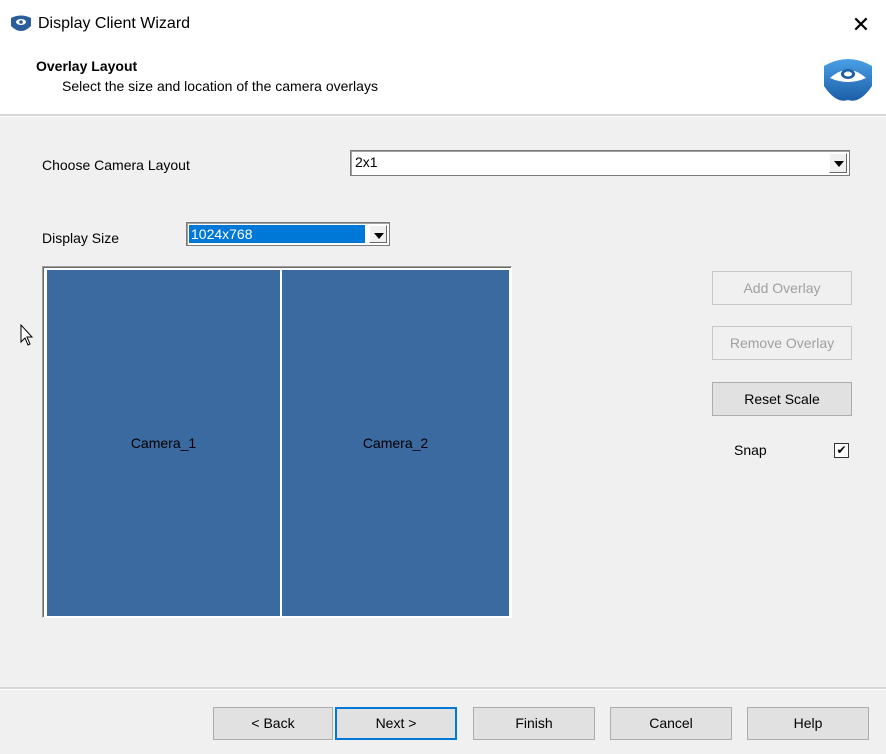  Describe the element at coordinates (671, 723) in the screenshot. I see `cancel-button: Cancel` at that location.